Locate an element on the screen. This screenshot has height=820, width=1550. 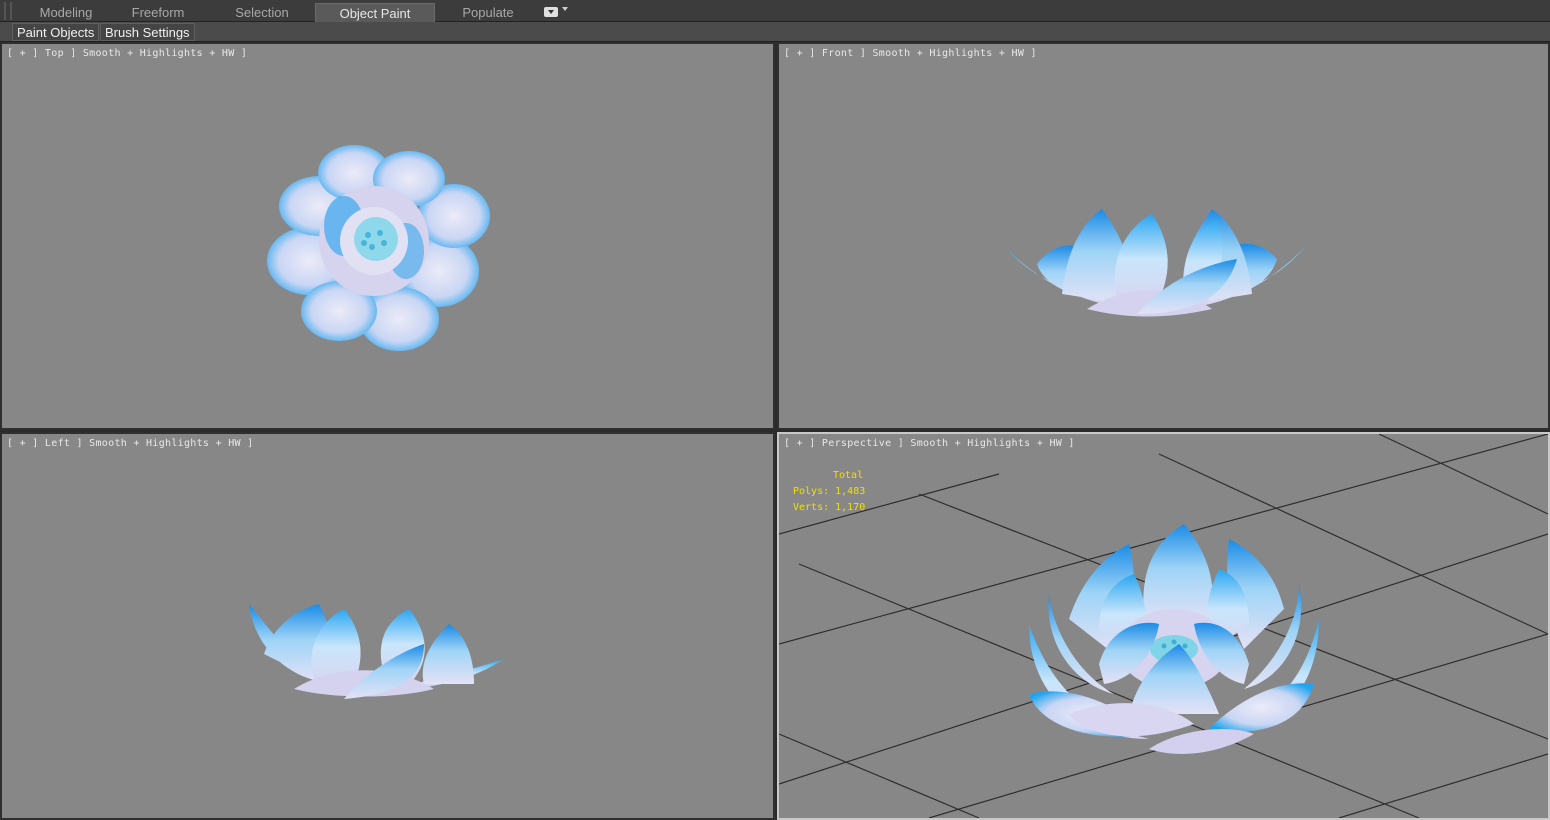
brush-settings-button: Brush Settings is located at coordinates (147, 32).